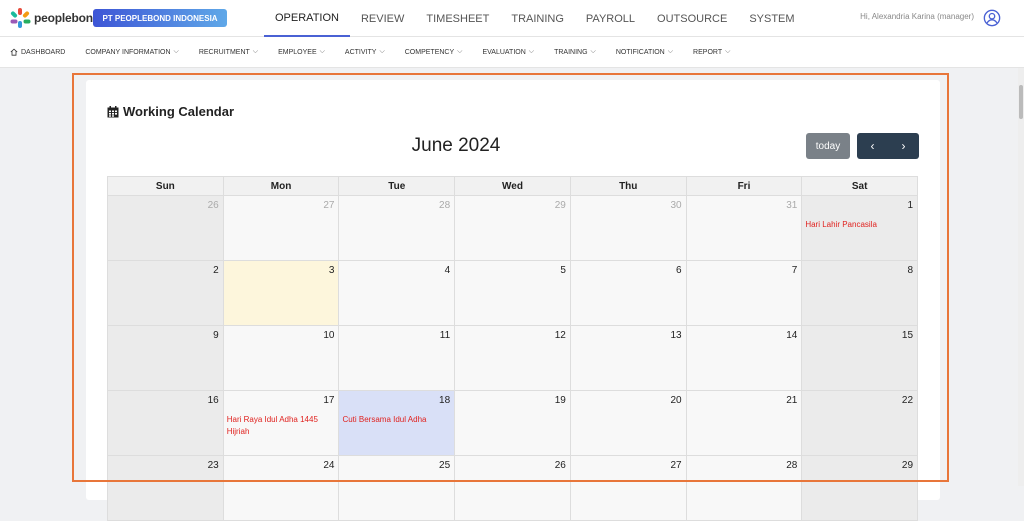 This screenshot has height=521, width=1024. I want to click on day-number: 21, so click(791, 400).